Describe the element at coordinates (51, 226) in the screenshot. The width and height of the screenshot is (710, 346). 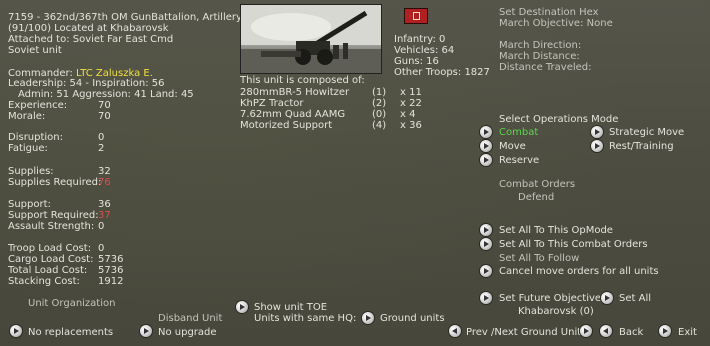
I see `stat-label: Assault Strength:` at that location.